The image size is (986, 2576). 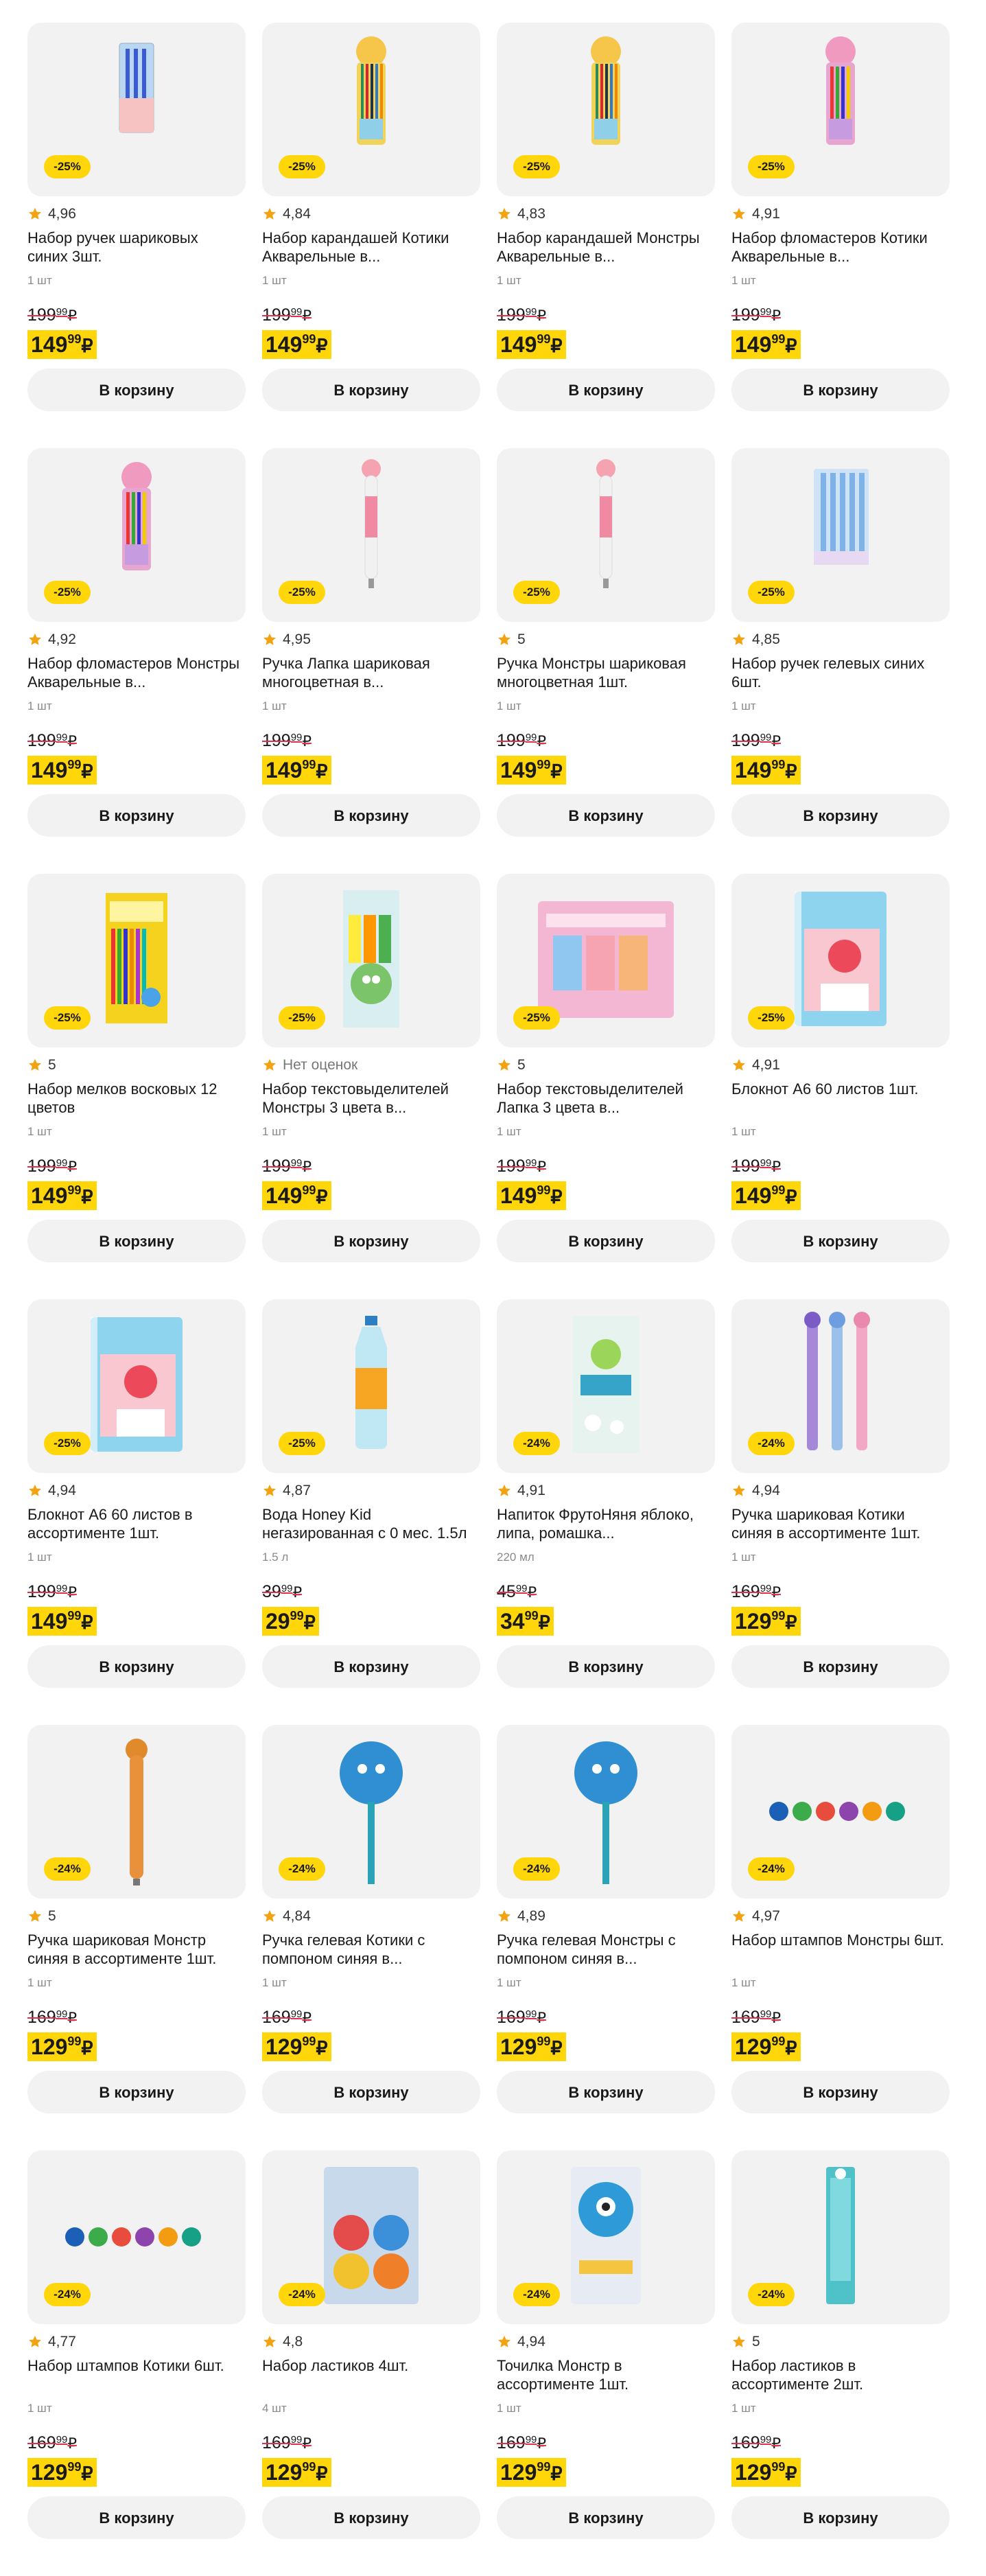 I want to click on product-title: Набор ручек шариковых синих 3шт., so click(x=133, y=247).